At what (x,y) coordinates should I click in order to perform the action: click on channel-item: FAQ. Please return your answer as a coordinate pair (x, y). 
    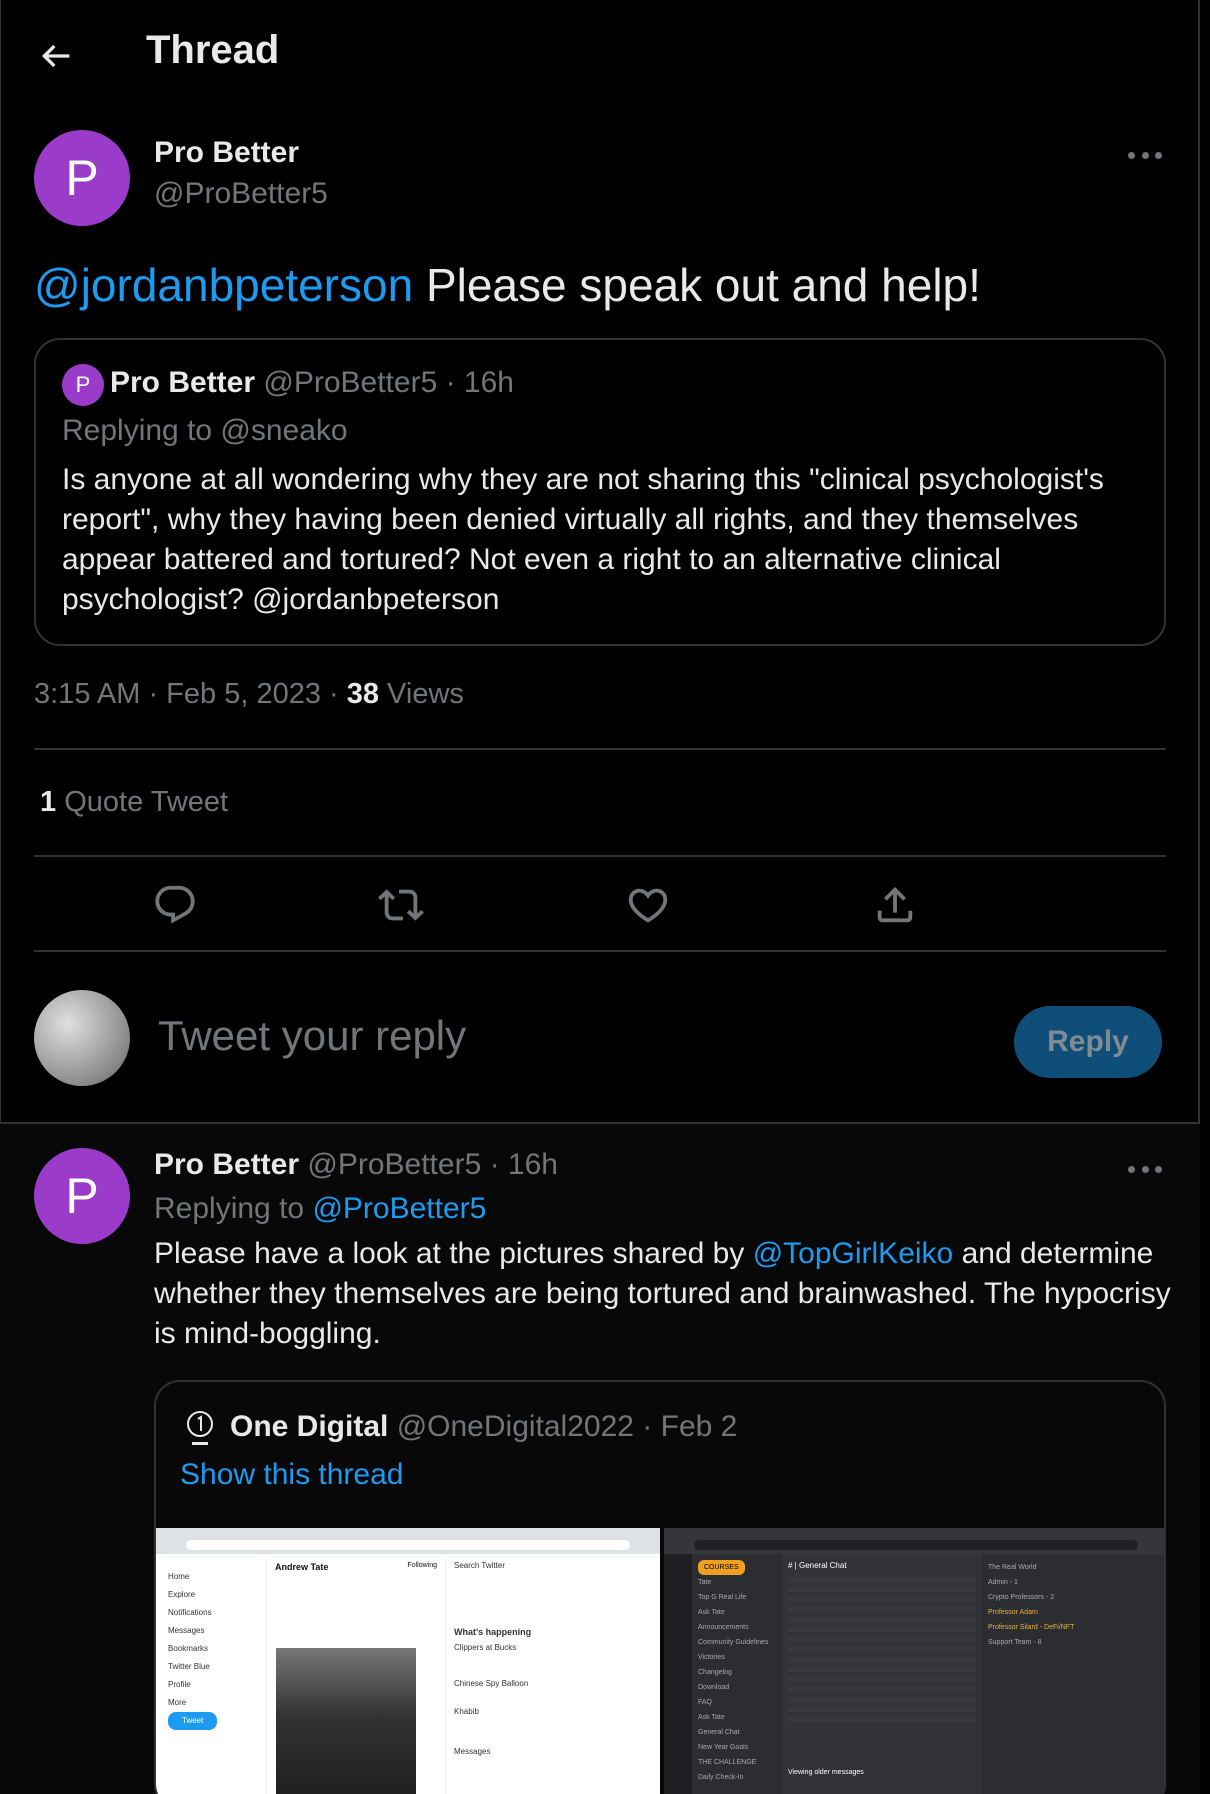
    Looking at the image, I should click on (705, 1702).